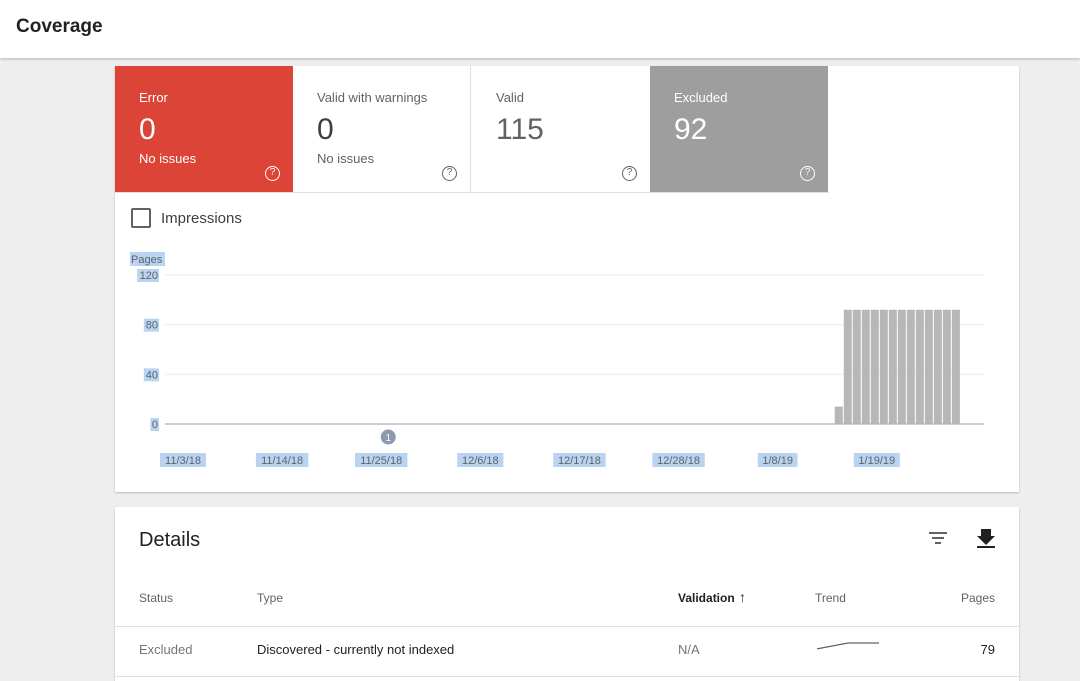  What do you see at coordinates (706, 598) in the screenshot?
I see `column-header-validation: Validation` at bounding box center [706, 598].